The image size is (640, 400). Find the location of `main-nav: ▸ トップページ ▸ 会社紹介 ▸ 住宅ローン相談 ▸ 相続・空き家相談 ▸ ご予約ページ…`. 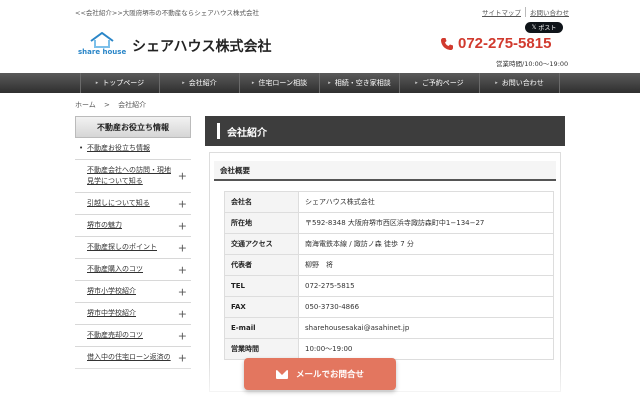

main-nav: ▸ トップページ ▸ 会社紹介 ▸ 住宅ローン相談 ▸ 相続・空き家相談 ▸ ご予約ページ… is located at coordinates (320, 83).